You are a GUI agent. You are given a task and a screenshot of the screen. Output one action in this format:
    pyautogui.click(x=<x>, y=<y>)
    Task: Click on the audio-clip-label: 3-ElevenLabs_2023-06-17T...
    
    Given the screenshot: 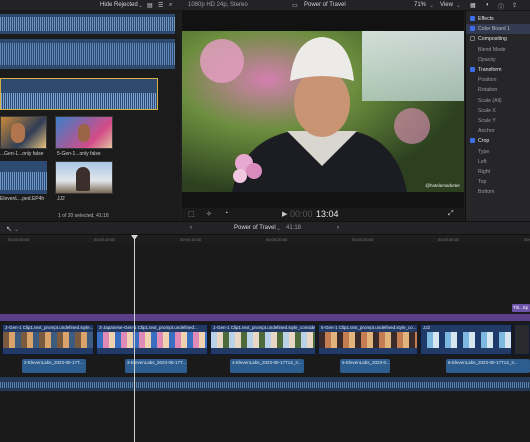 What is the action you would take?
    pyautogui.click(x=157, y=362)
    